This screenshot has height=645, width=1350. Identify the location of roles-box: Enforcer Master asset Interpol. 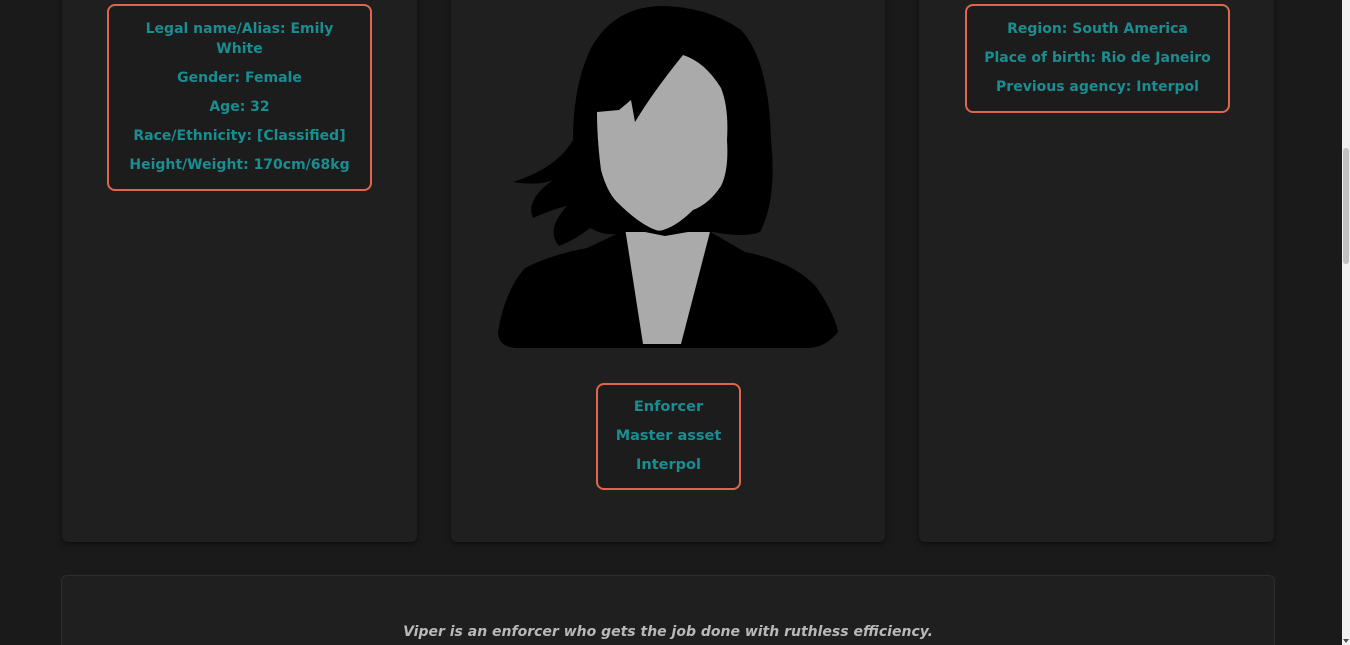
(668, 436).